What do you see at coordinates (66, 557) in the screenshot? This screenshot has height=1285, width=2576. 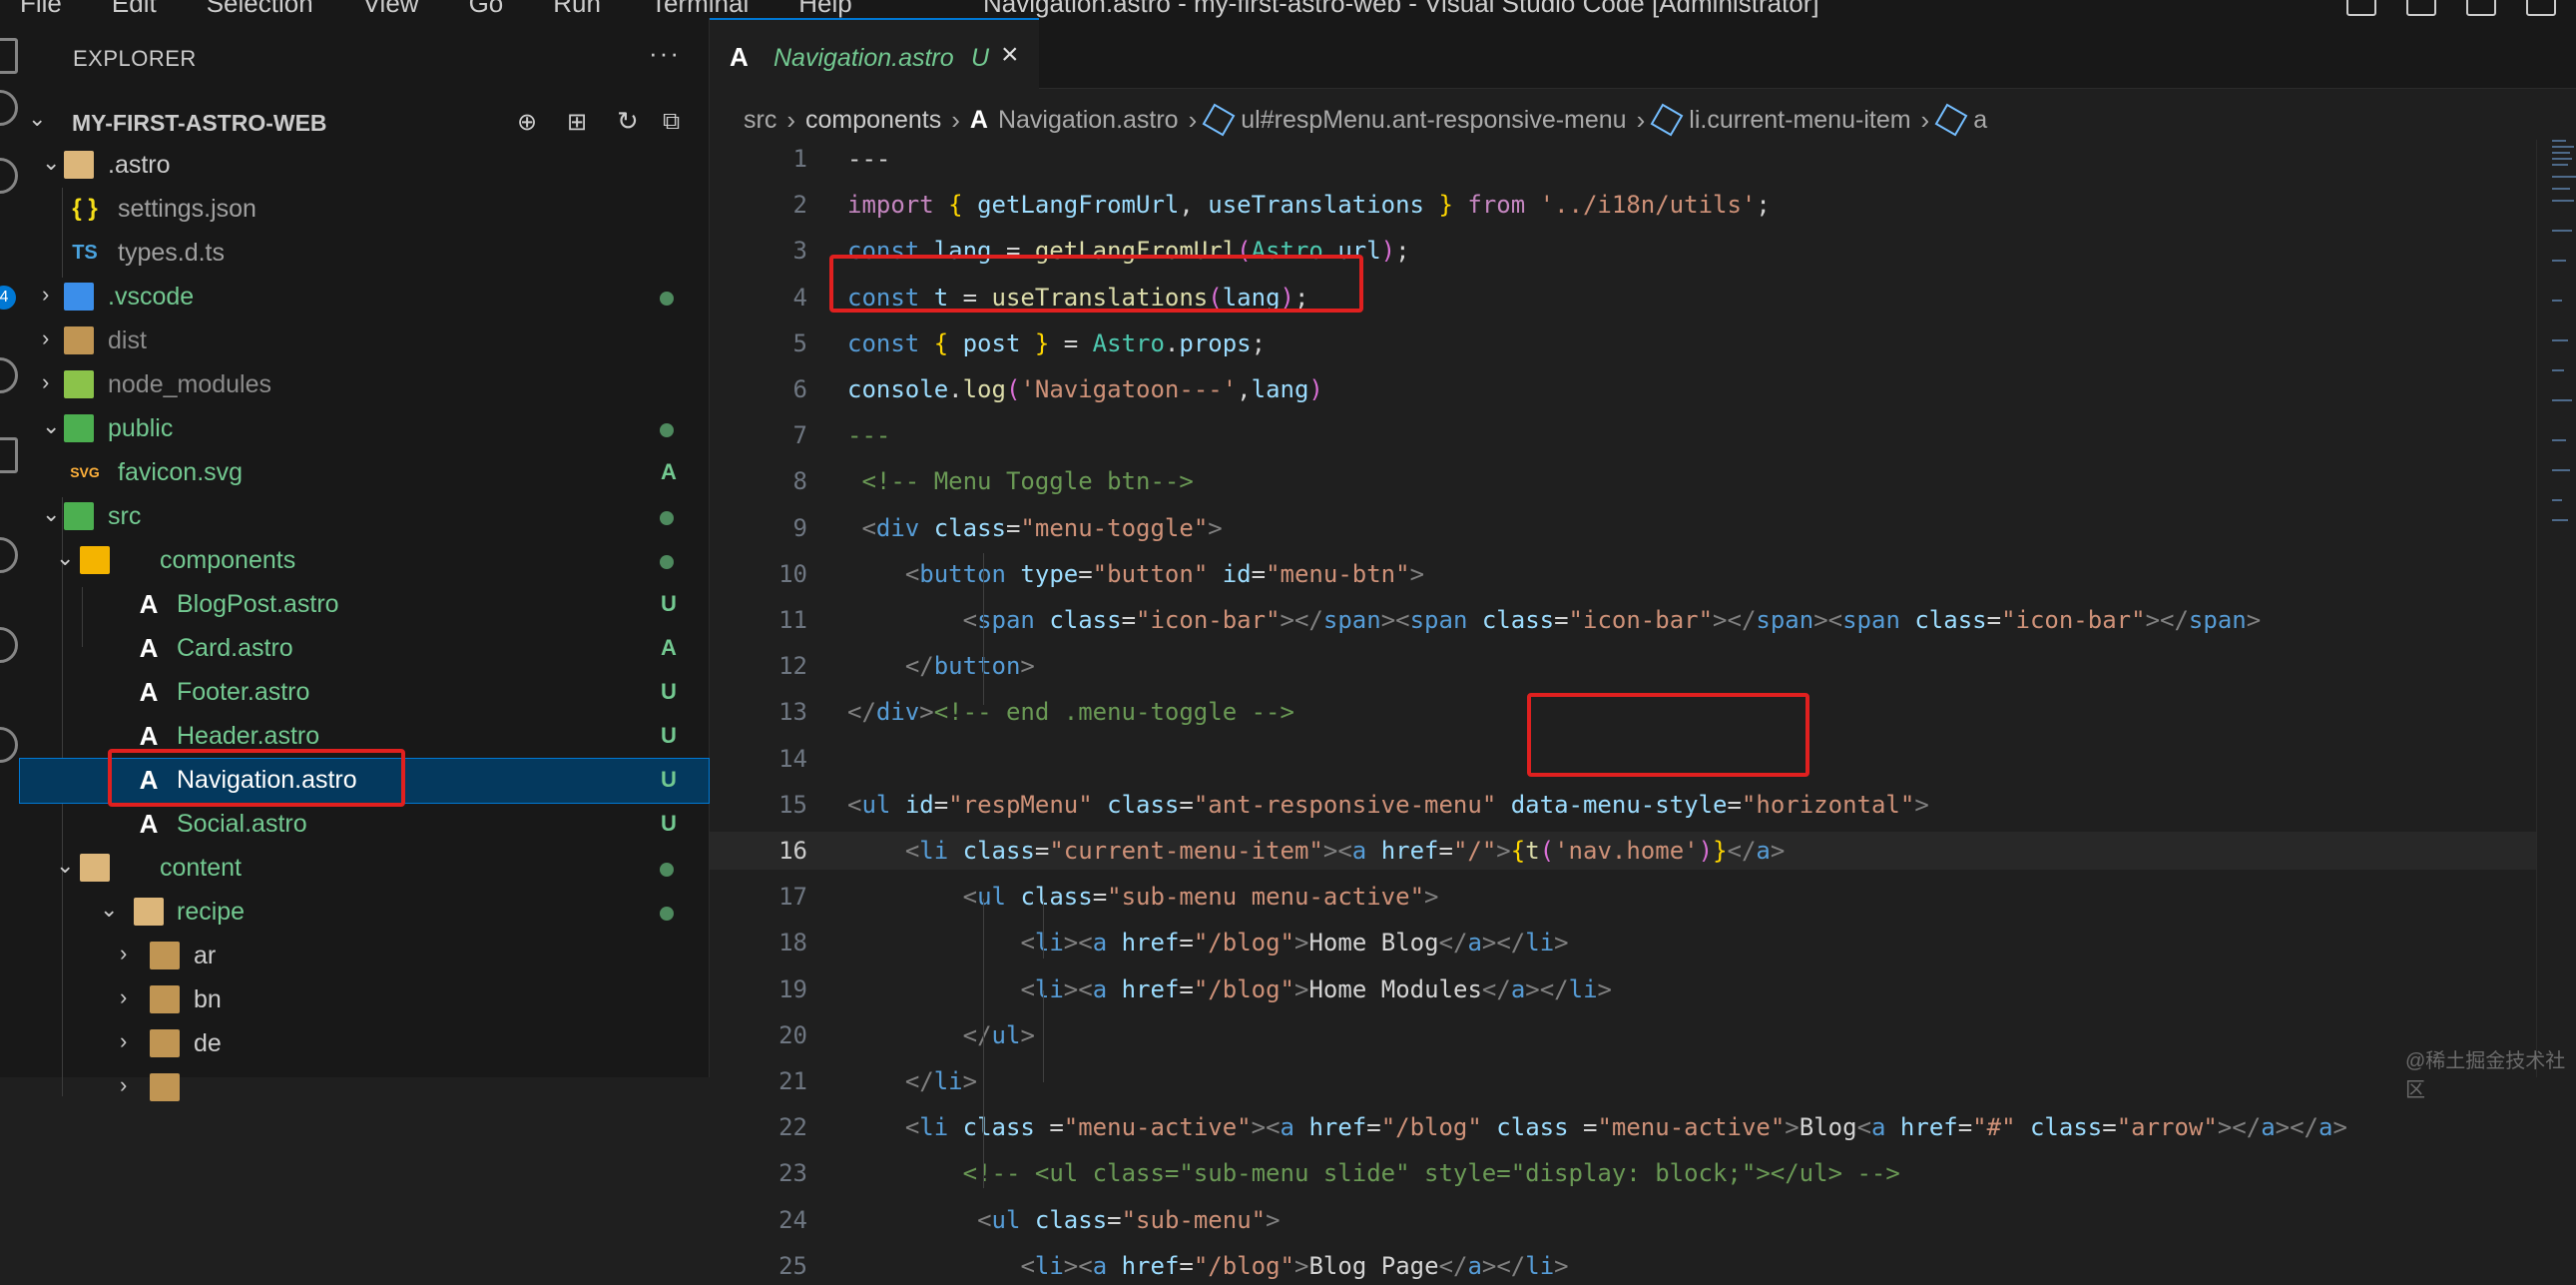 I see `chevron-down-icon: ⌄` at bounding box center [66, 557].